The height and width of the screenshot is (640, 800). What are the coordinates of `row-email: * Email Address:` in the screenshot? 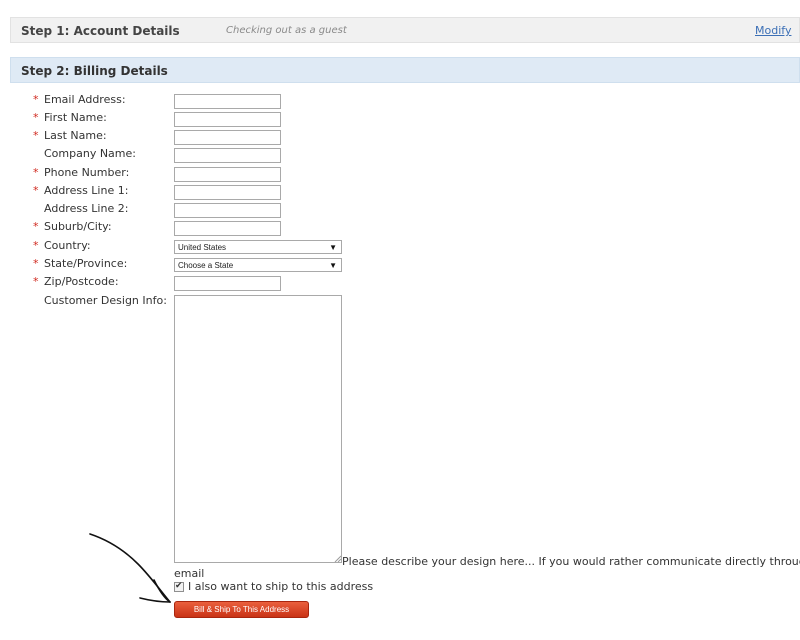 It's located at (400, 102).